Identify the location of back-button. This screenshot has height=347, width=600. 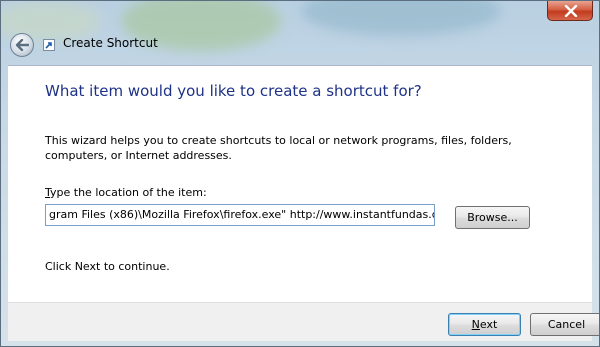
(22, 45).